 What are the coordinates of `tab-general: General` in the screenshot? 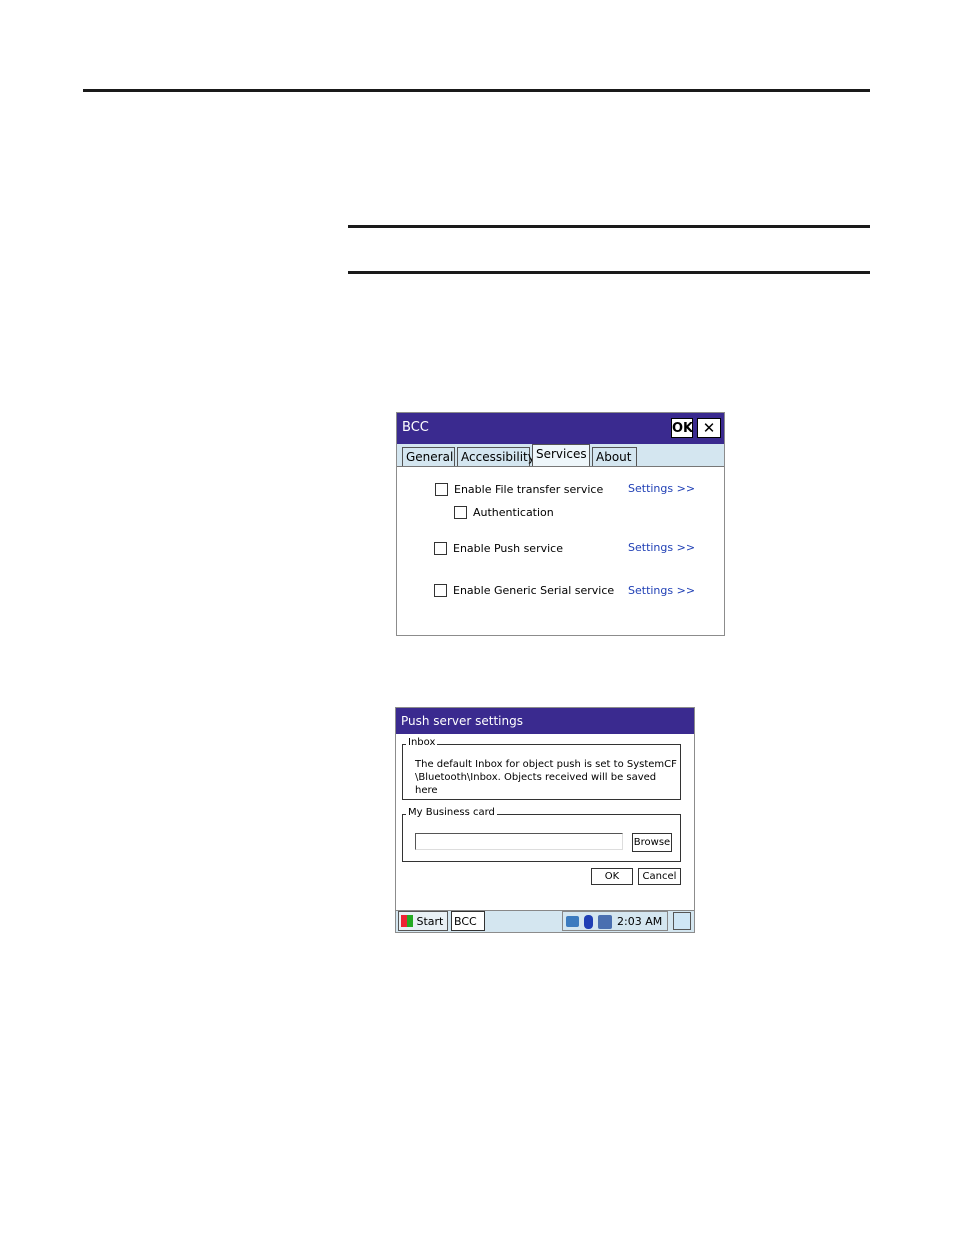 It's located at (428, 456).